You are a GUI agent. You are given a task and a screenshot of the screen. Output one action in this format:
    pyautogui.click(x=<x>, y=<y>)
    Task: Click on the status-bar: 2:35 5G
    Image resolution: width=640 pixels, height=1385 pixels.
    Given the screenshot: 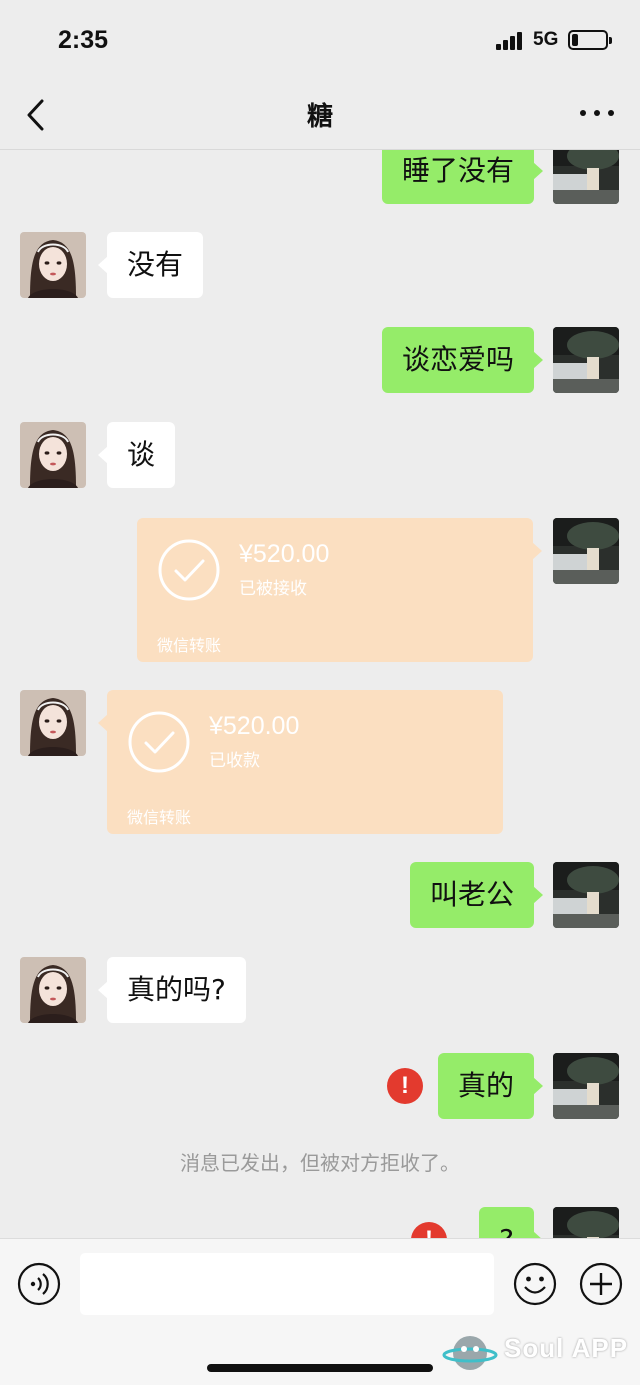 What is the action you would take?
    pyautogui.click(x=320, y=40)
    